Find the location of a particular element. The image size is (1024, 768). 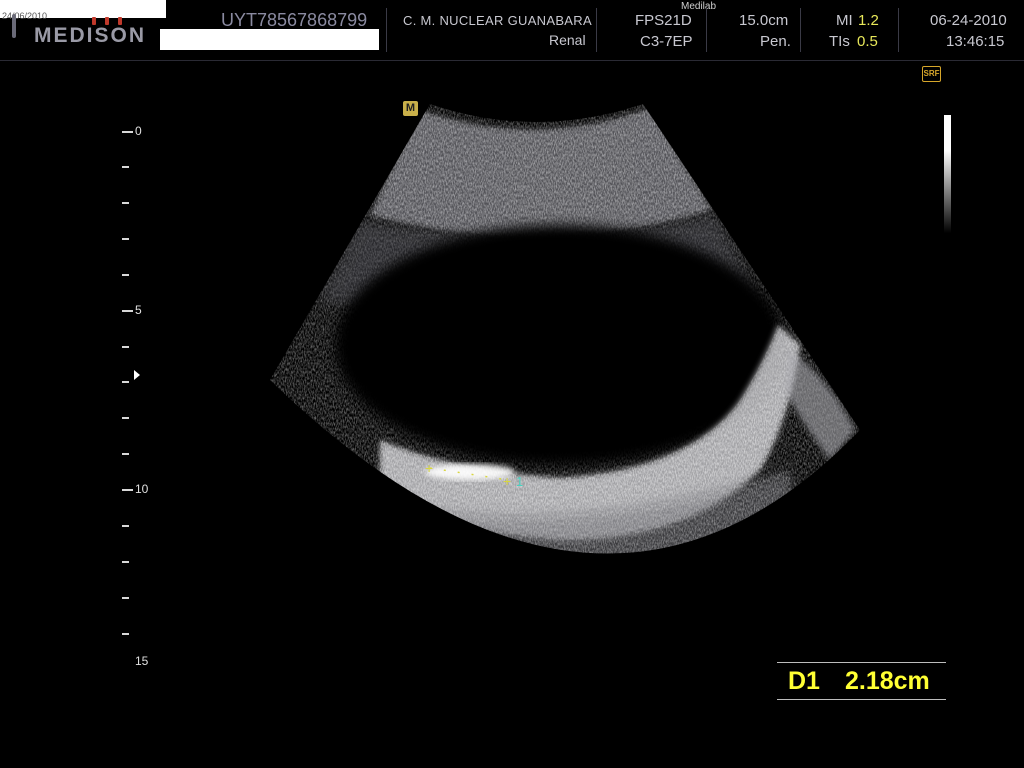

measurement-result: D1 2.18cm is located at coordinates (861, 681).